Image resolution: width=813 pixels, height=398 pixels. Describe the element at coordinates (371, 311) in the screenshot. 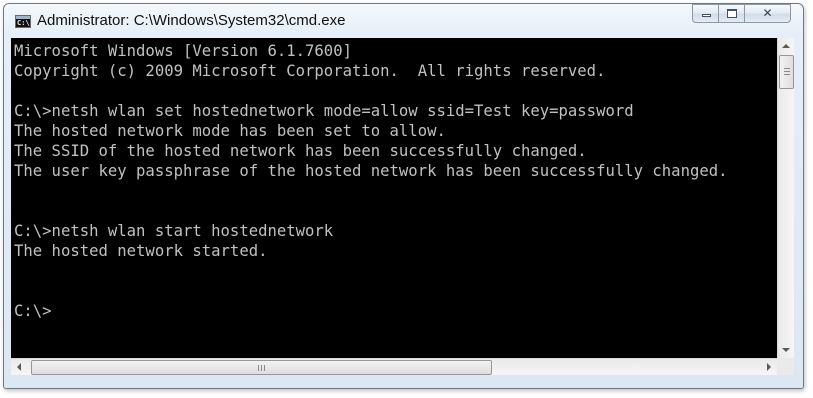

I see `command-prompt-line: C:\>` at that location.